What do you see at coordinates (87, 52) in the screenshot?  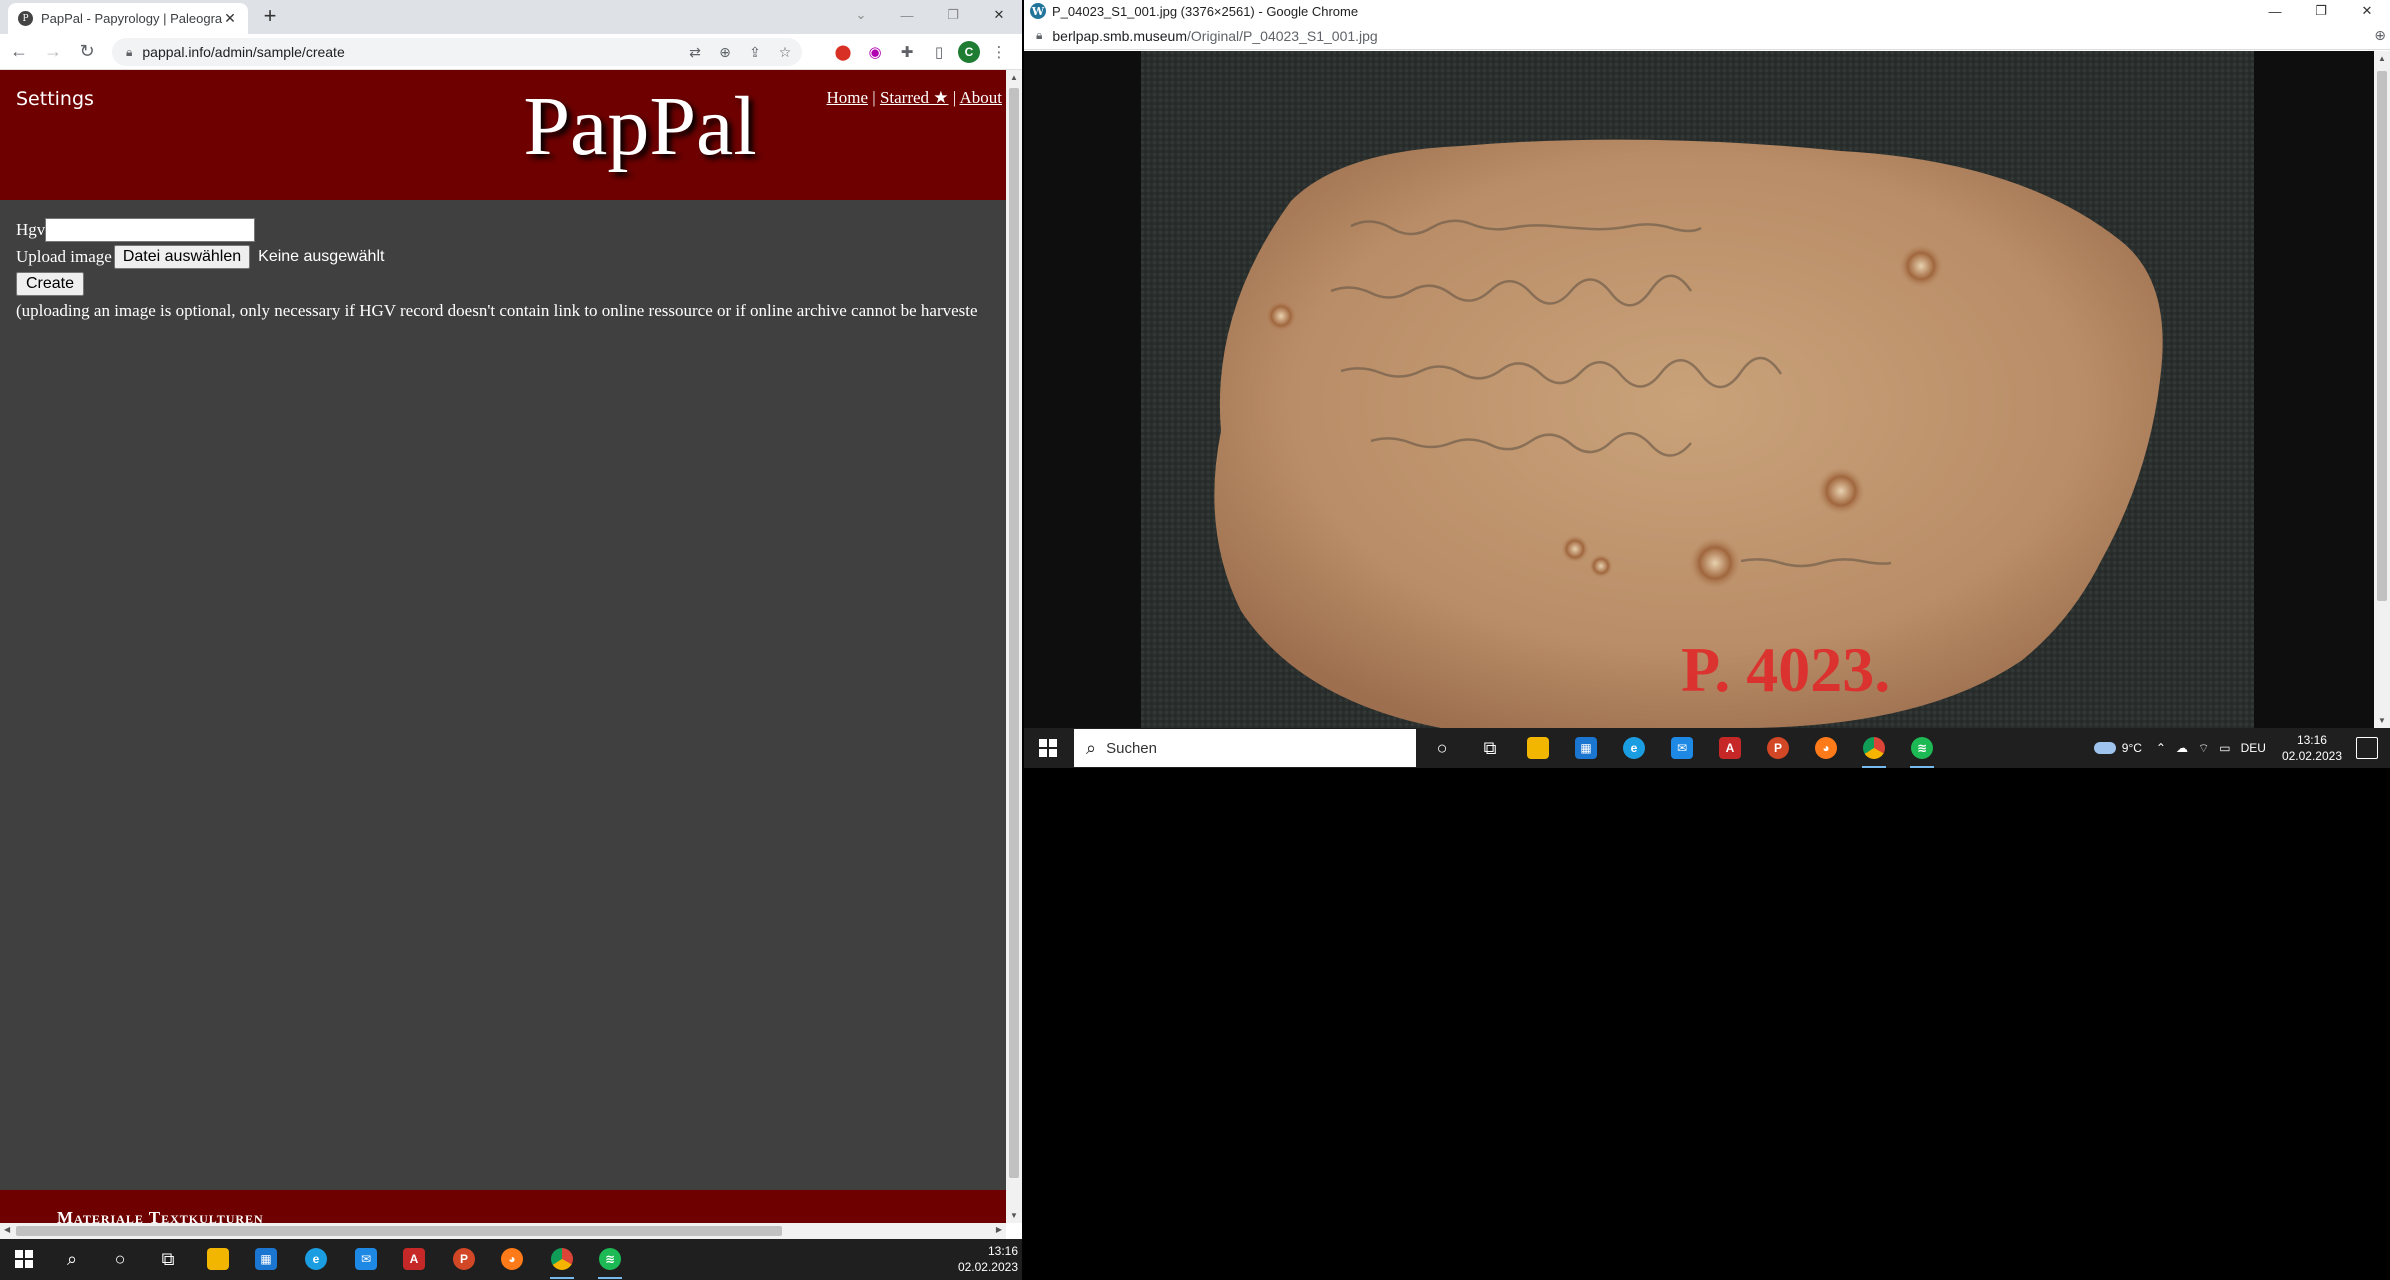 I see `reload-button: ↻` at bounding box center [87, 52].